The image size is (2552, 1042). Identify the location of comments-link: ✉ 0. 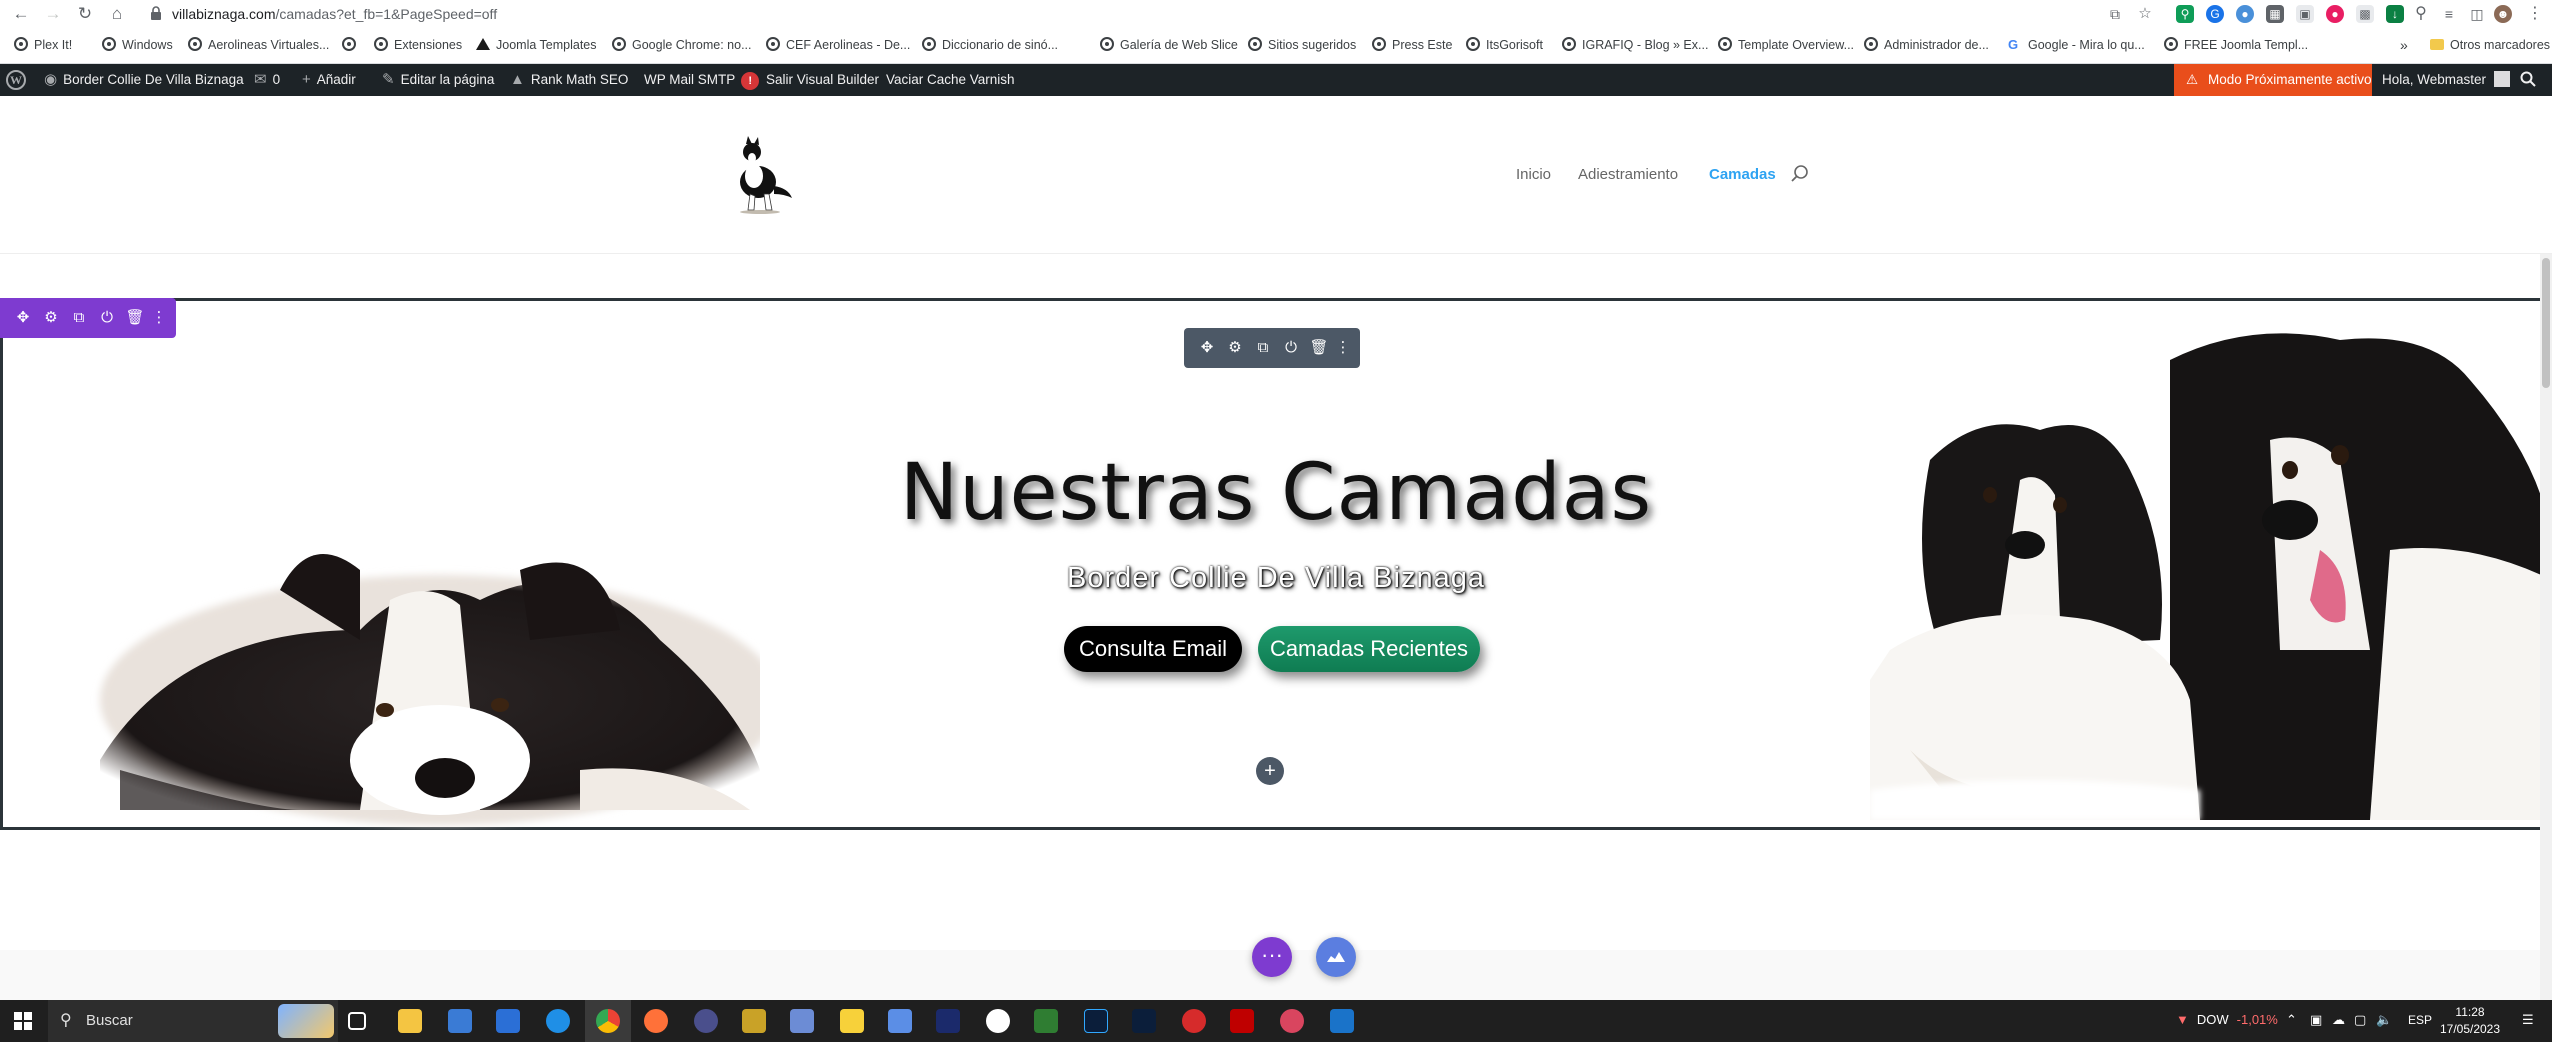
(267, 80).